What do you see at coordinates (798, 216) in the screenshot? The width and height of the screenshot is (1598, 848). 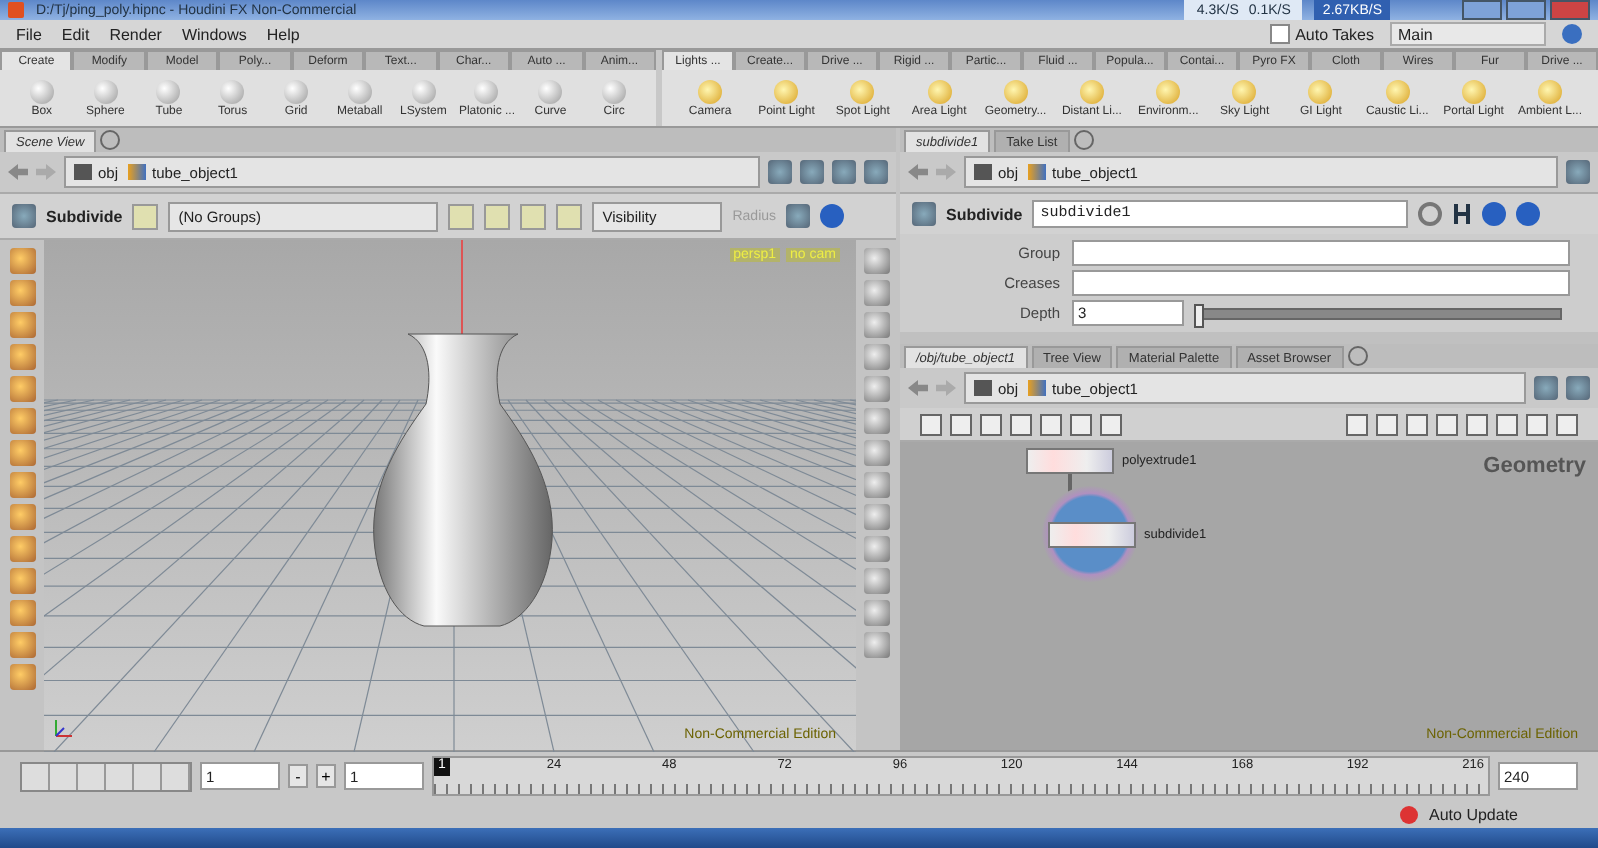 I see `handle-icon` at bounding box center [798, 216].